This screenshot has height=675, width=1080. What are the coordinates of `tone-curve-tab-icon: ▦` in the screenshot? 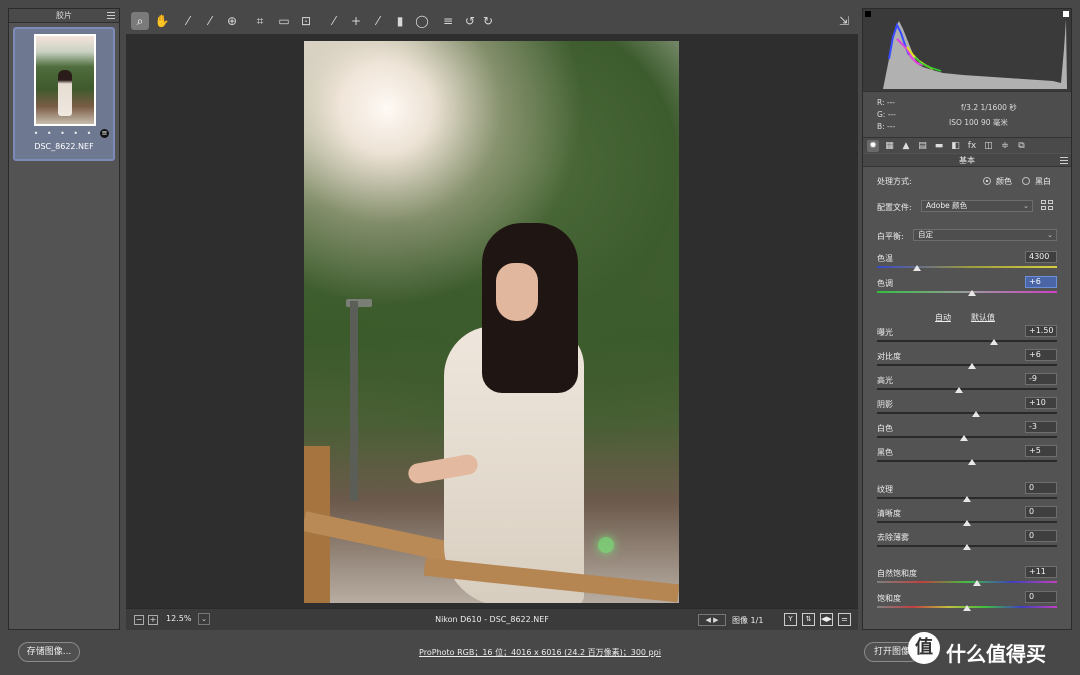 It's located at (890, 146).